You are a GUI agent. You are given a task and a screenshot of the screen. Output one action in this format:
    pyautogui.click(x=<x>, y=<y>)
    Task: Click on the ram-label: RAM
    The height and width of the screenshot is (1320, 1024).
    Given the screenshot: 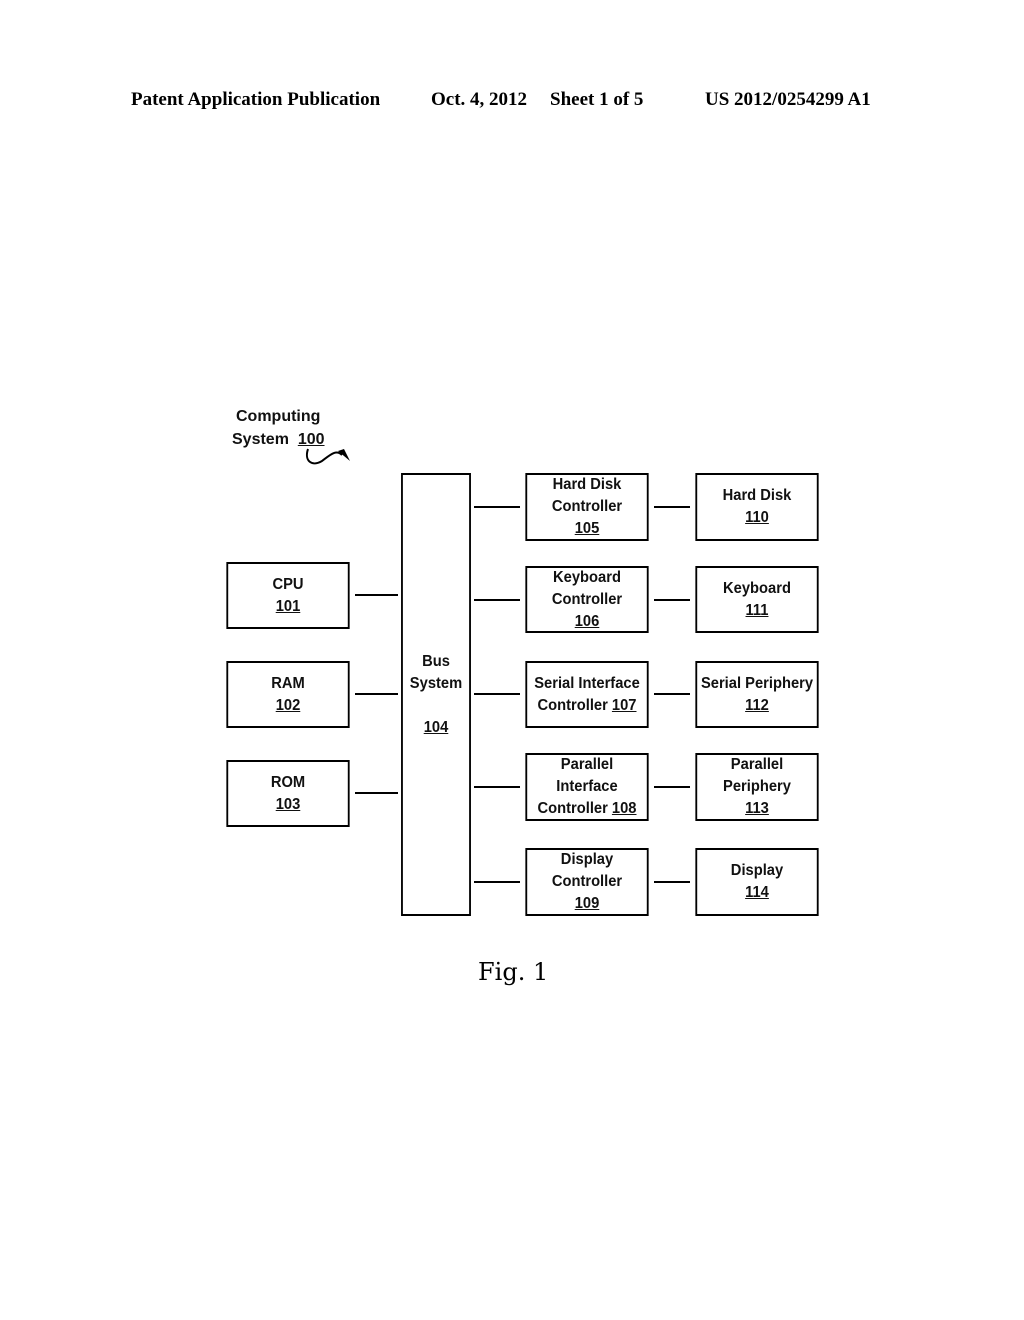 What is the action you would take?
    pyautogui.click(x=288, y=683)
    